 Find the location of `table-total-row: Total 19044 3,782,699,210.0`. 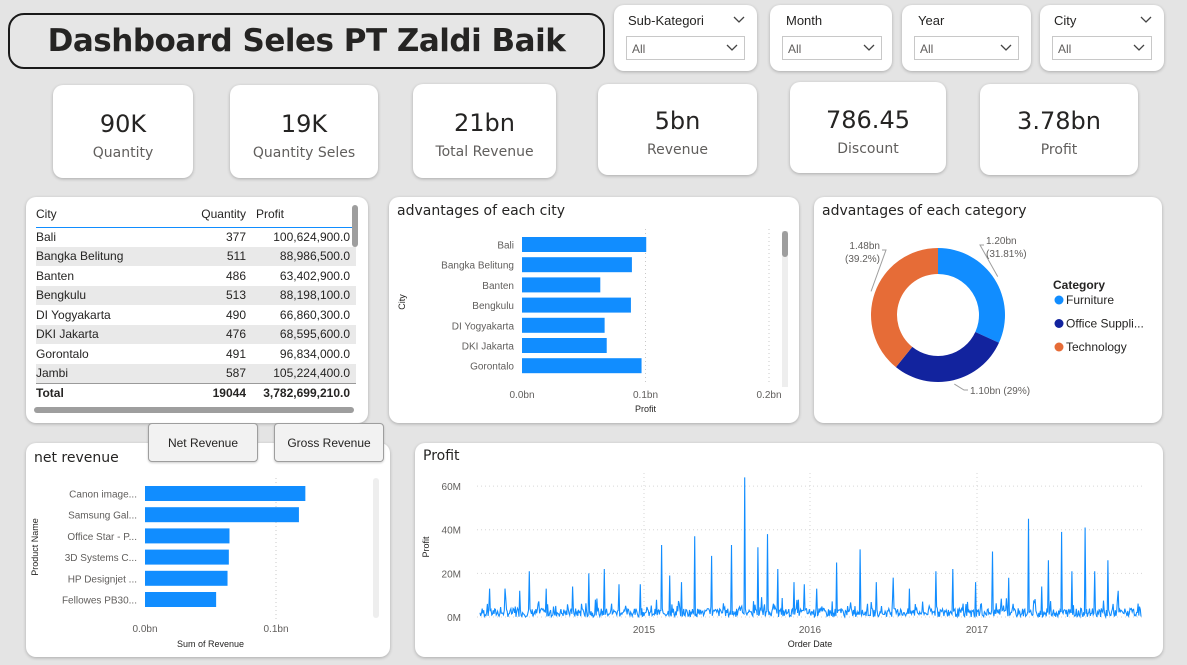

table-total-row: Total 19044 3,782,699,210.0 is located at coordinates (196, 392).